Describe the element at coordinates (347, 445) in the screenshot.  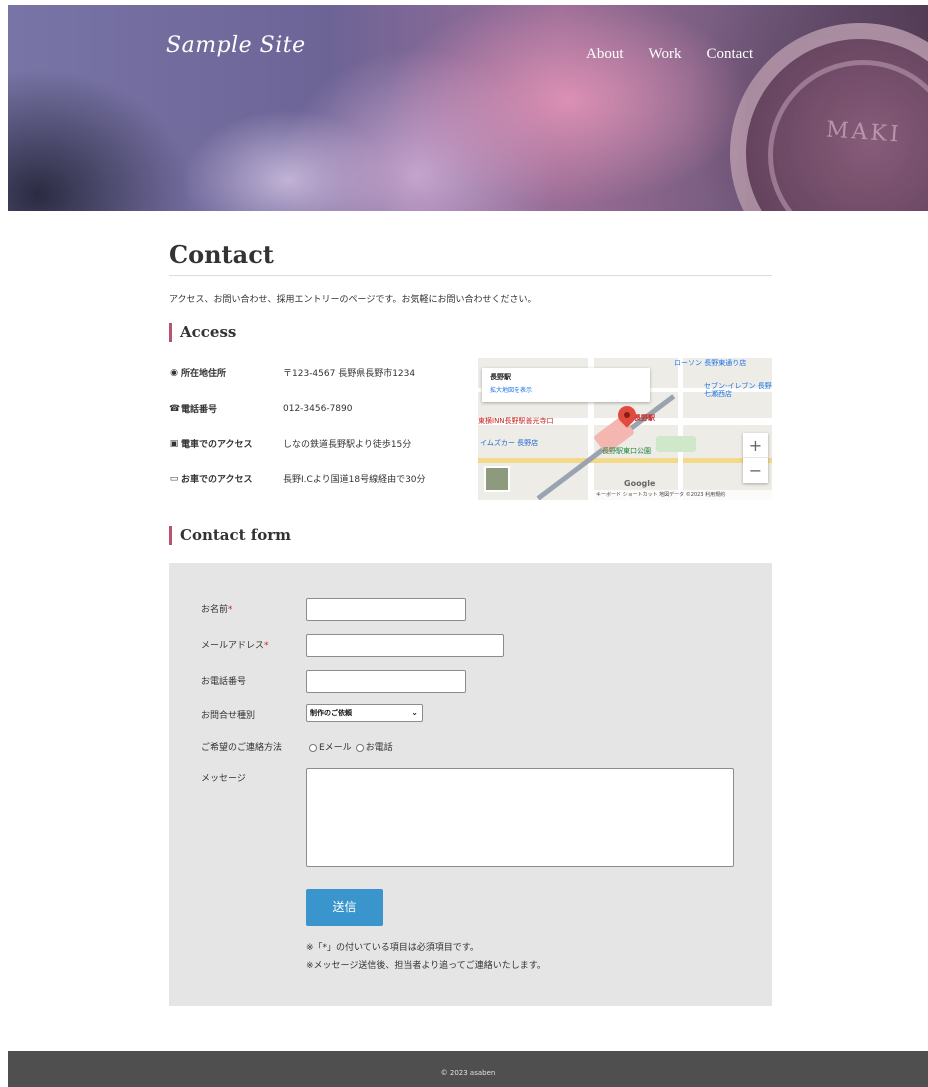
I see `train-value: しなの鉄道長野駅より徒歩15分` at that location.